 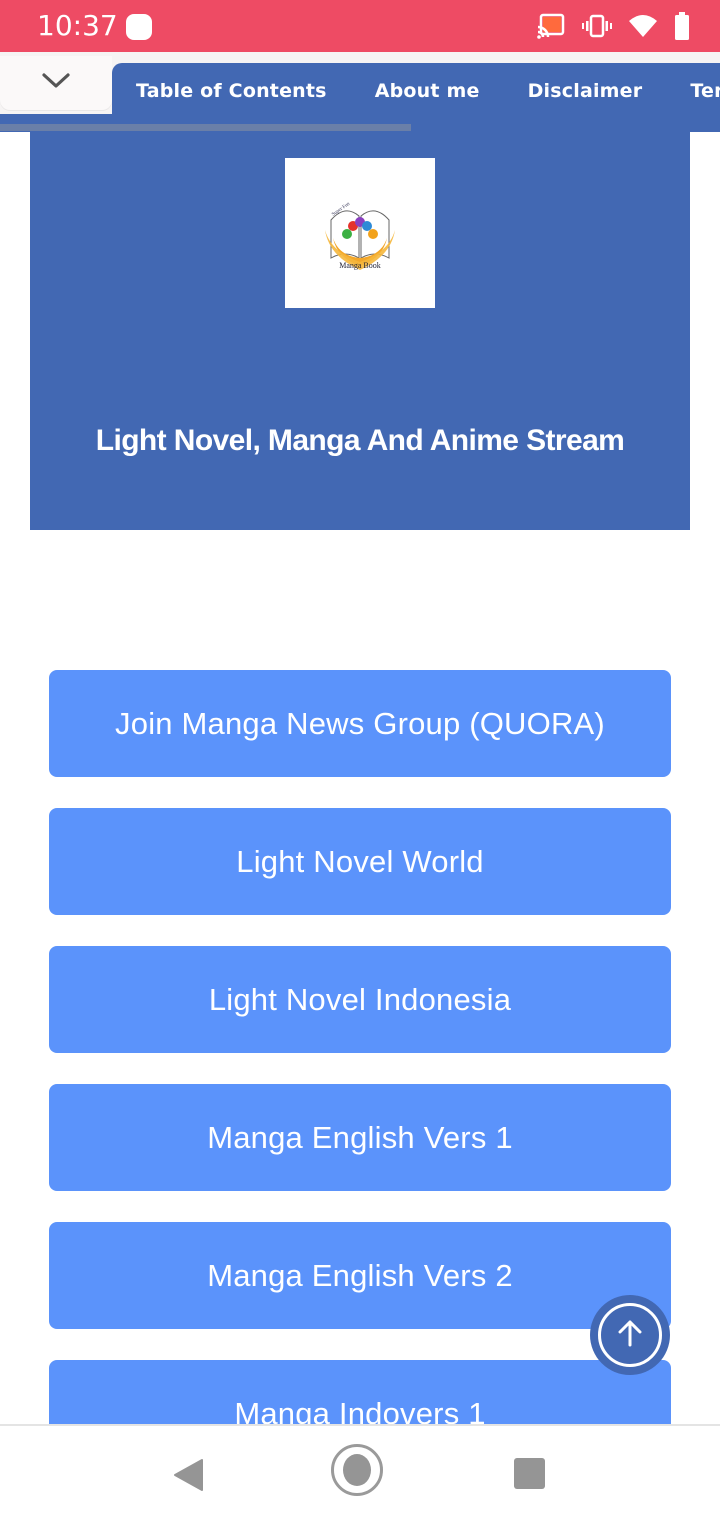 What do you see at coordinates (360, 440) in the screenshot?
I see `site-title: Light Novel, Manga And Anime Stream` at bounding box center [360, 440].